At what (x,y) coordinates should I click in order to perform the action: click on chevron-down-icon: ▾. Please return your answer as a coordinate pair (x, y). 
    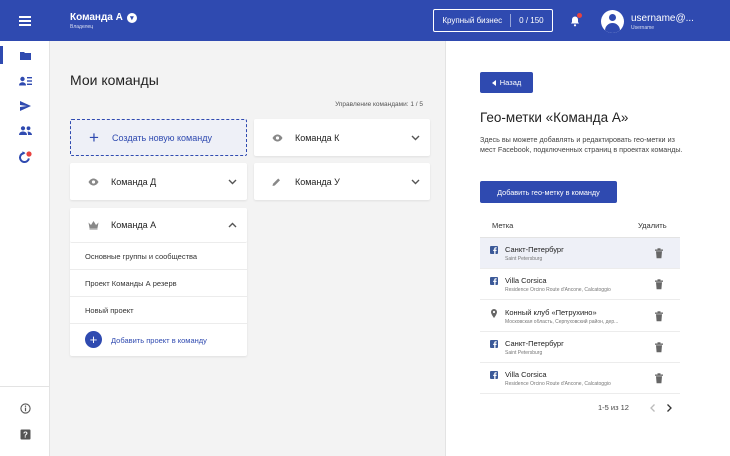
    Looking at the image, I should click on (131, 17).